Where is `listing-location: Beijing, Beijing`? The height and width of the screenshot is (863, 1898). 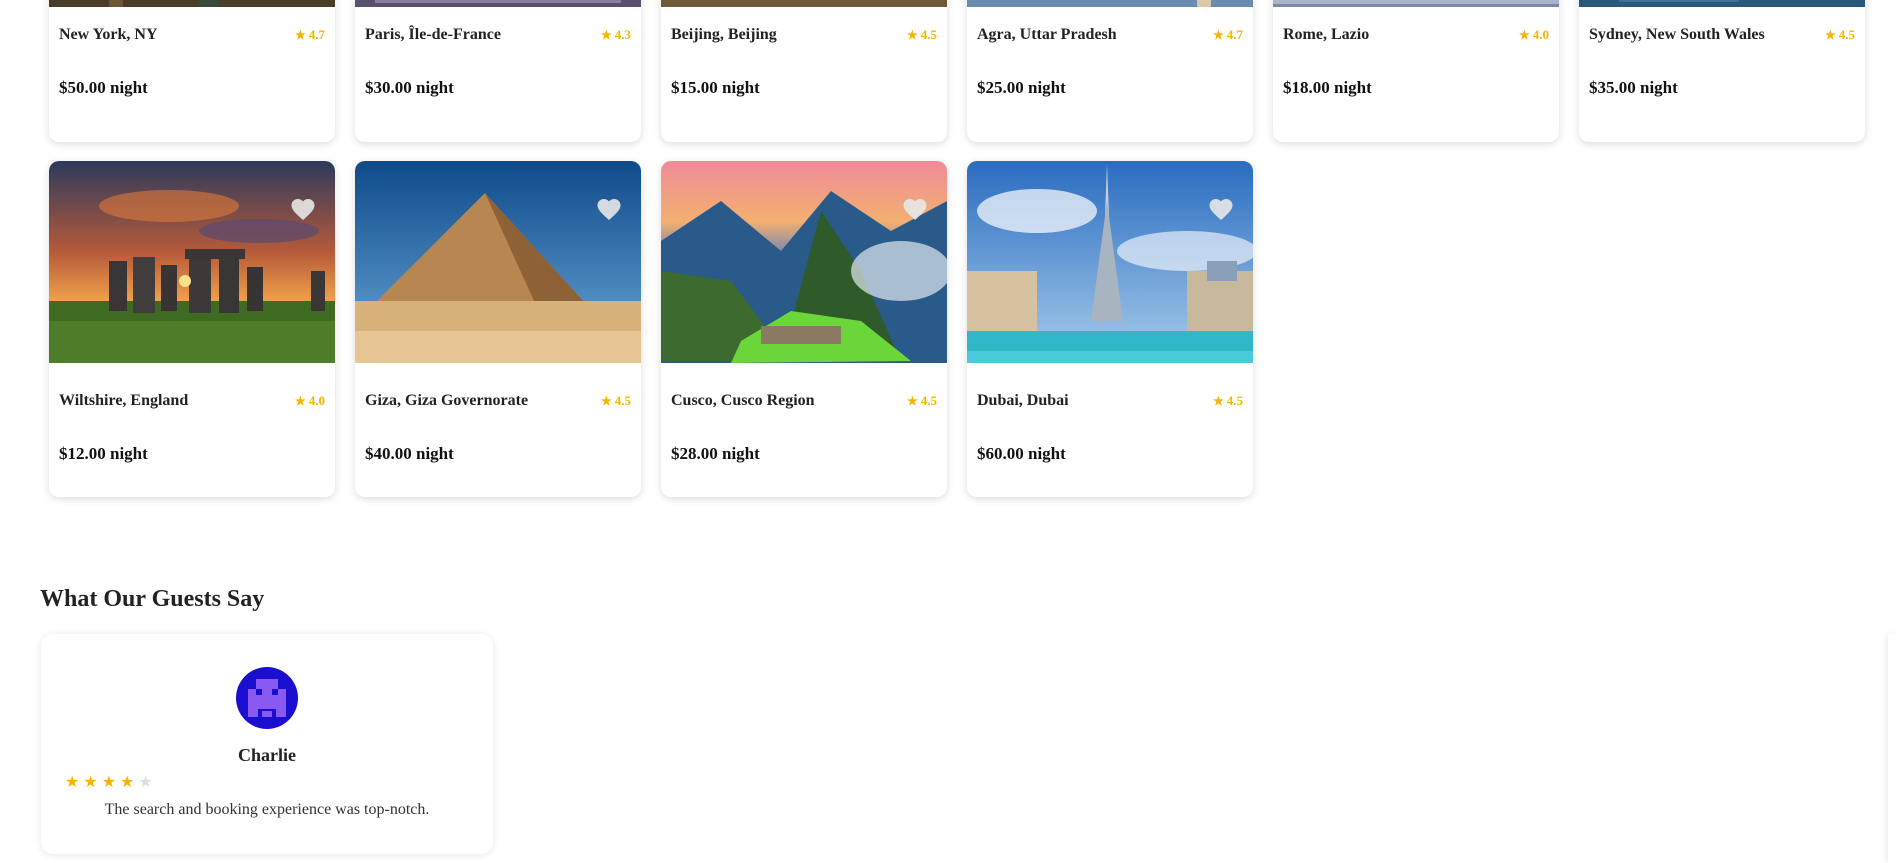 listing-location: Beijing, Beijing is located at coordinates (724, 34).